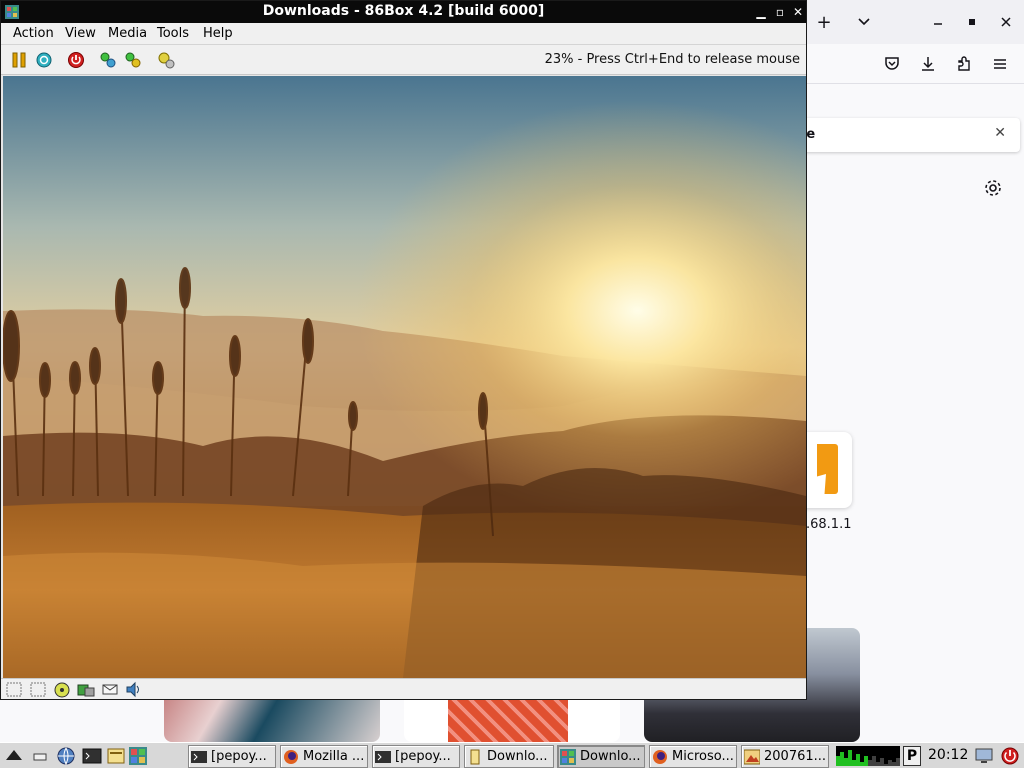 The height and width of the screenshot is (768, 1024). Describe the element at coordinates (108, 60) in the screenshot. I see `ctrl-alt-del-icon` at that location.